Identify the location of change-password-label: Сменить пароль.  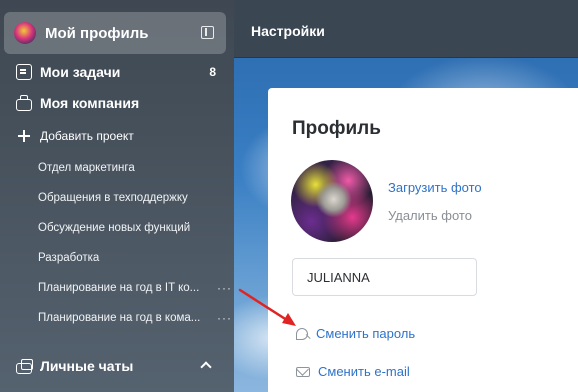
(366, 333).